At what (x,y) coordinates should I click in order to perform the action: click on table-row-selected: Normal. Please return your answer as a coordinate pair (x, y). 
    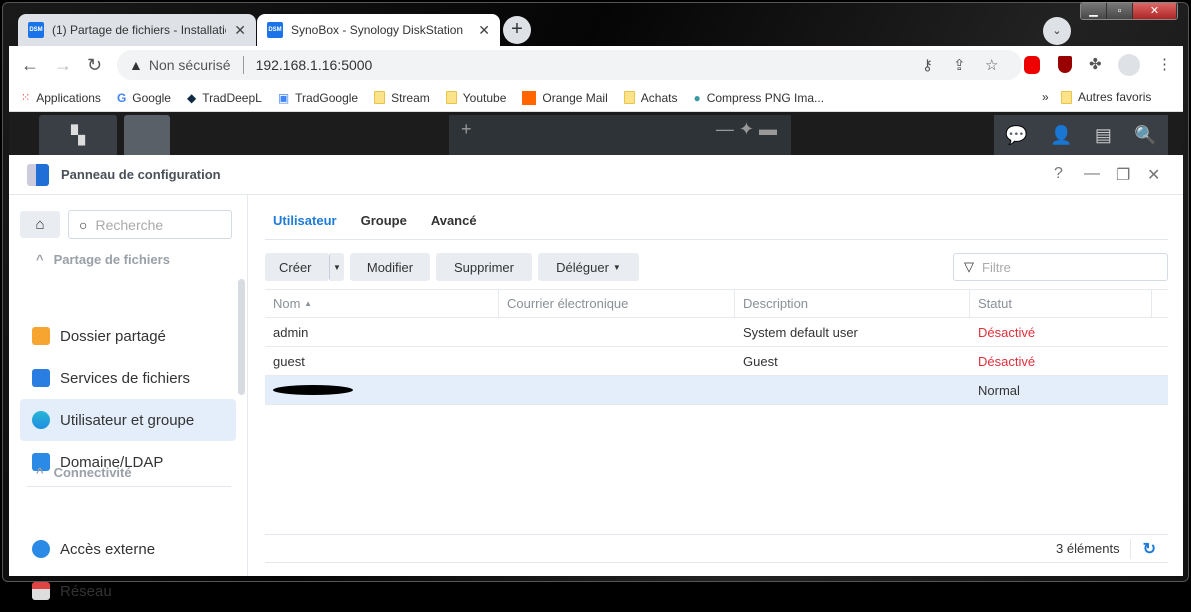
    Looking at the image, I should click on (716, 390).